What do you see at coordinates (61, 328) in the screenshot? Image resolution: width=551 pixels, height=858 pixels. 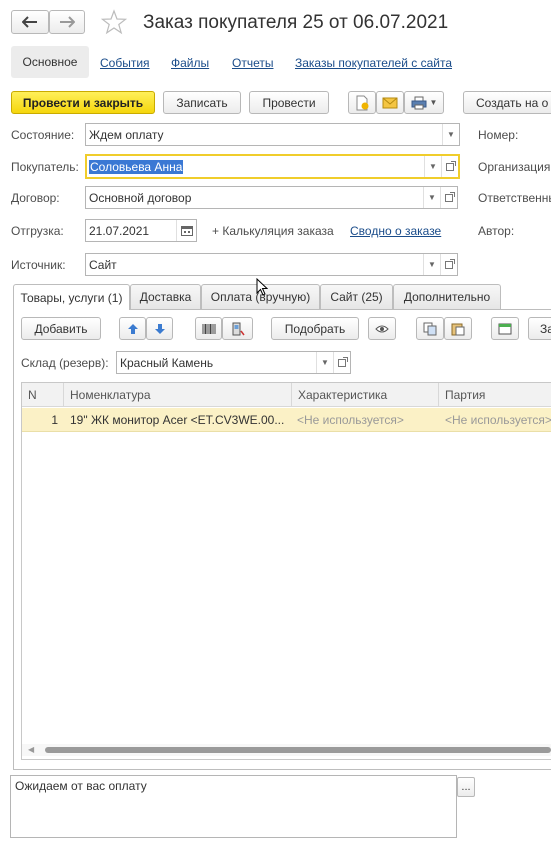 I see `add-button: Добавить` at bounding box center [61, 328].